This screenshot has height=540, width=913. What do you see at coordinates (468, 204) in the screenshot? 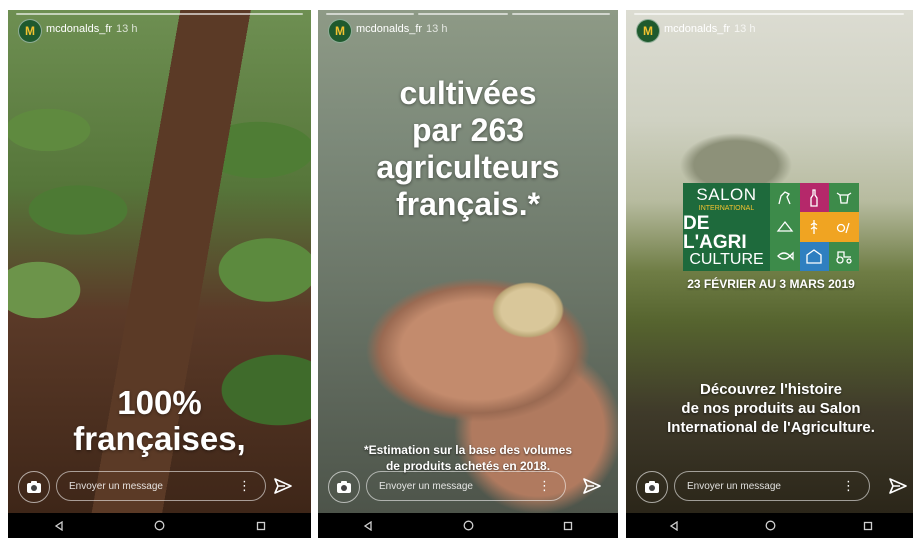
I see `headline-line: français.*` at bounding box center [468, 204].